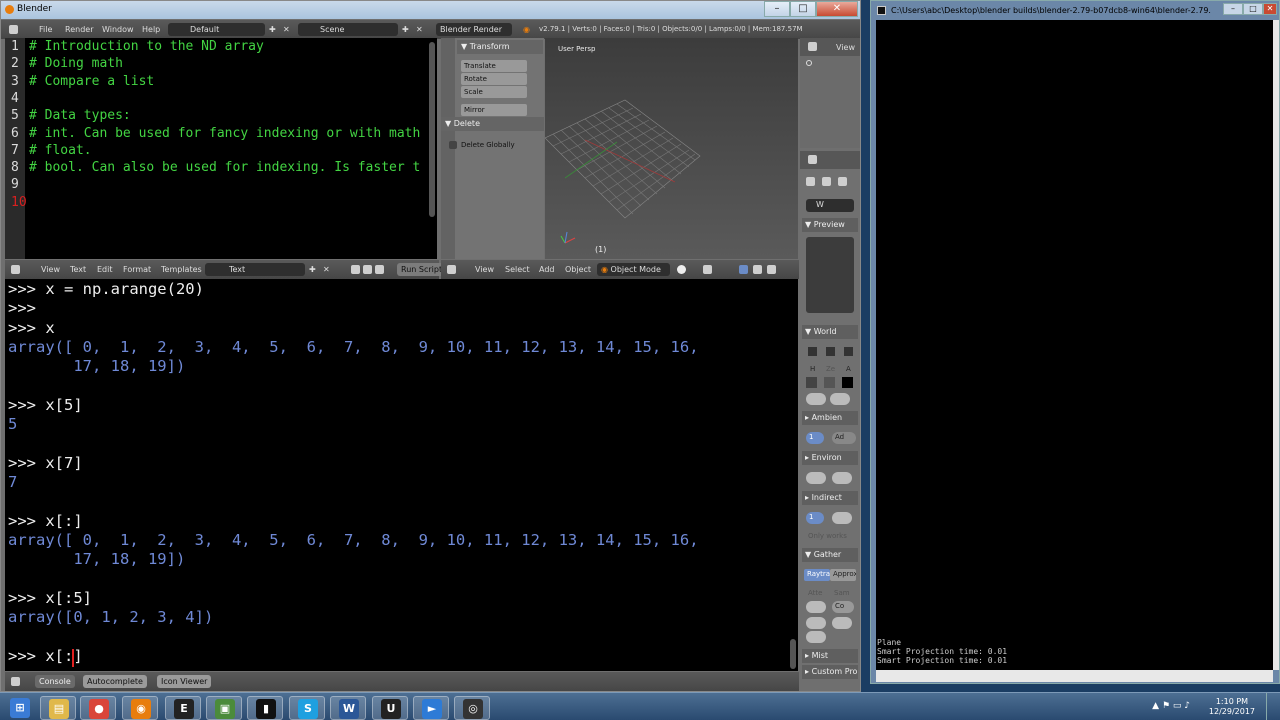 This screenshot has height=720, width=1280. I want to click on taskbar-epic-games: E, so click(183, 708).